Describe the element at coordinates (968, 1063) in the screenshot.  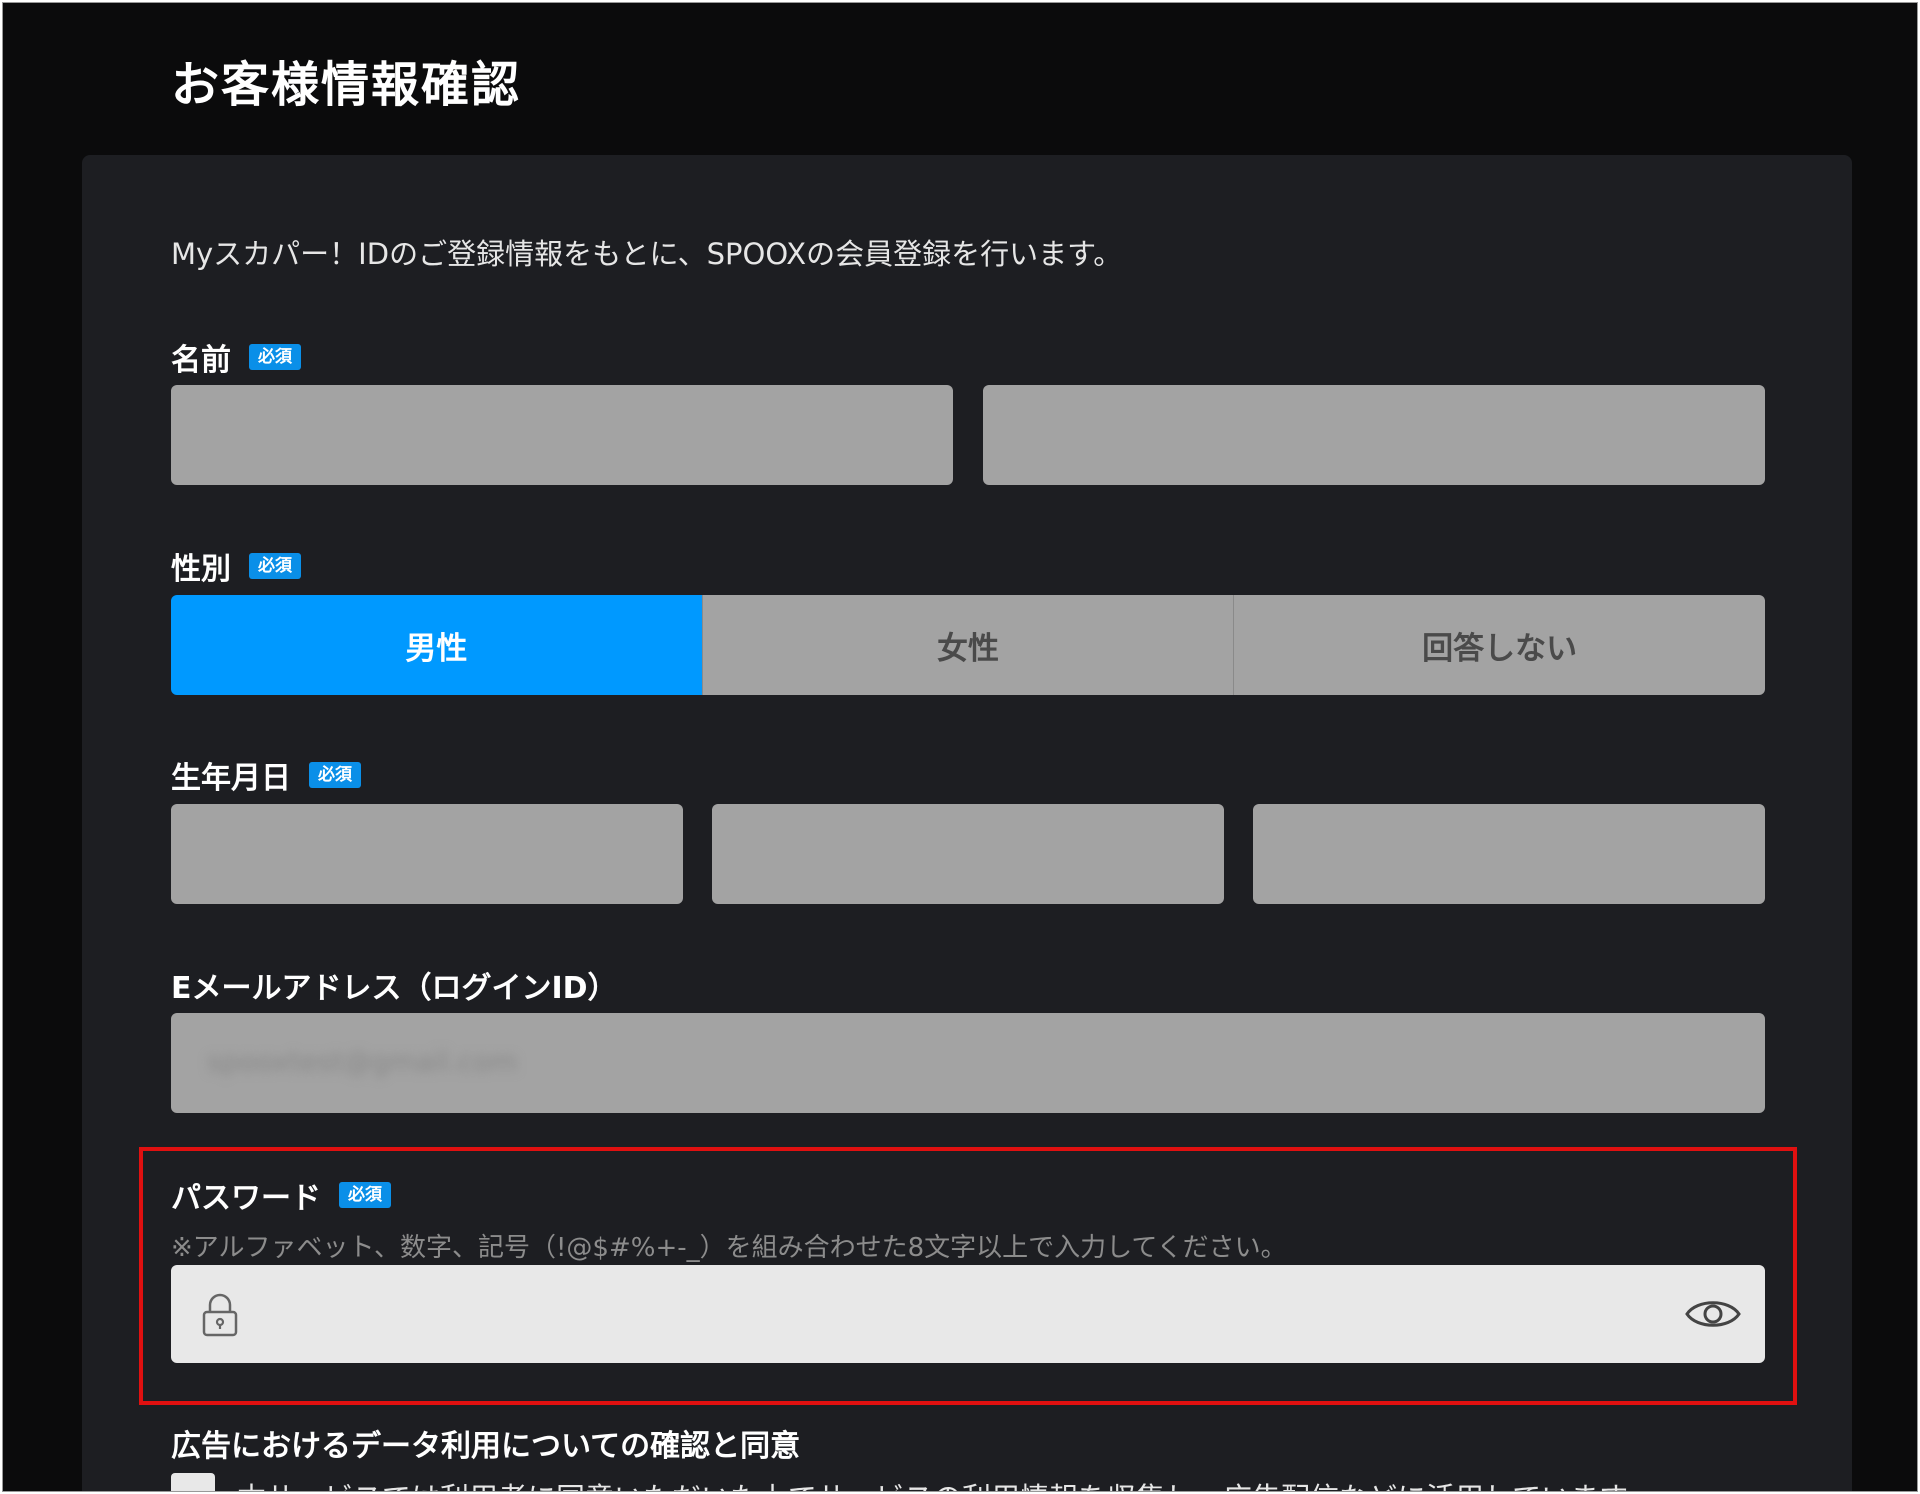
I see `email-field: spooxtest@gmail.com` at that location.